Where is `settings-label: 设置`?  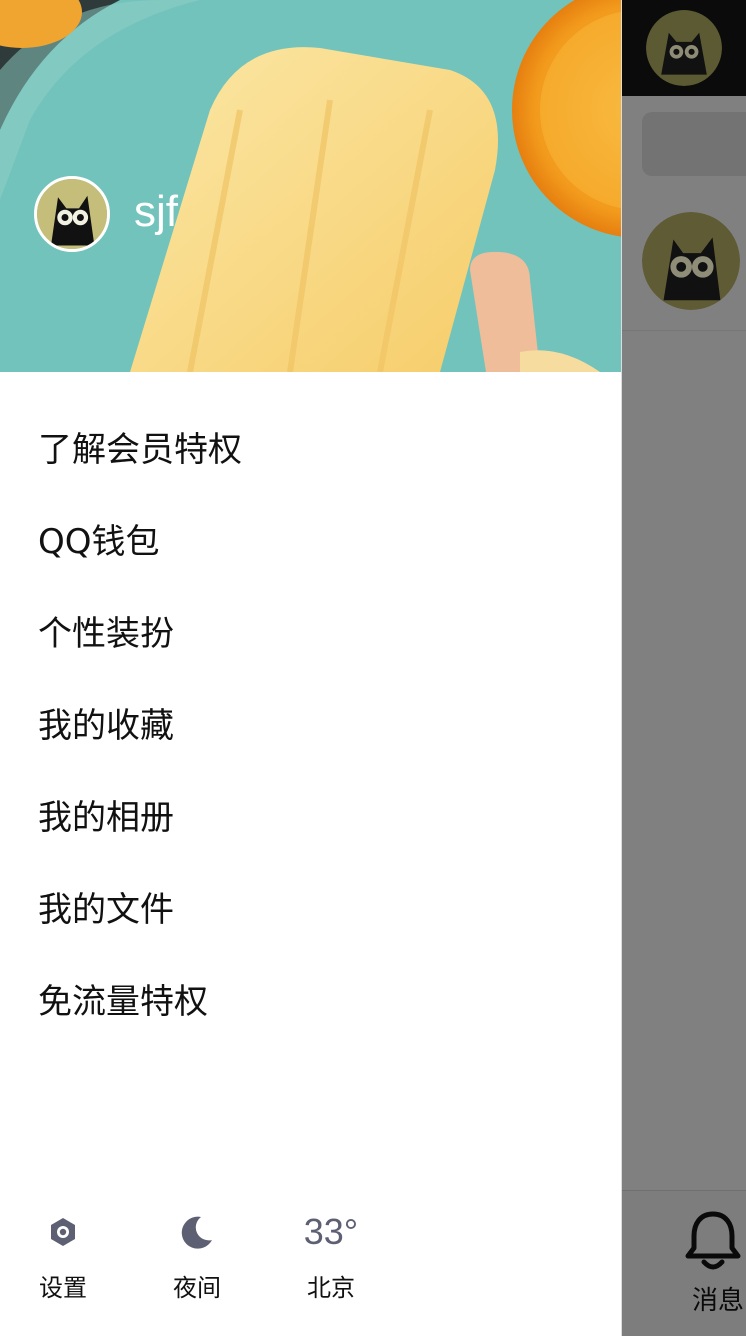 settings-label: 设置 is located at coordinates (63, 1288).